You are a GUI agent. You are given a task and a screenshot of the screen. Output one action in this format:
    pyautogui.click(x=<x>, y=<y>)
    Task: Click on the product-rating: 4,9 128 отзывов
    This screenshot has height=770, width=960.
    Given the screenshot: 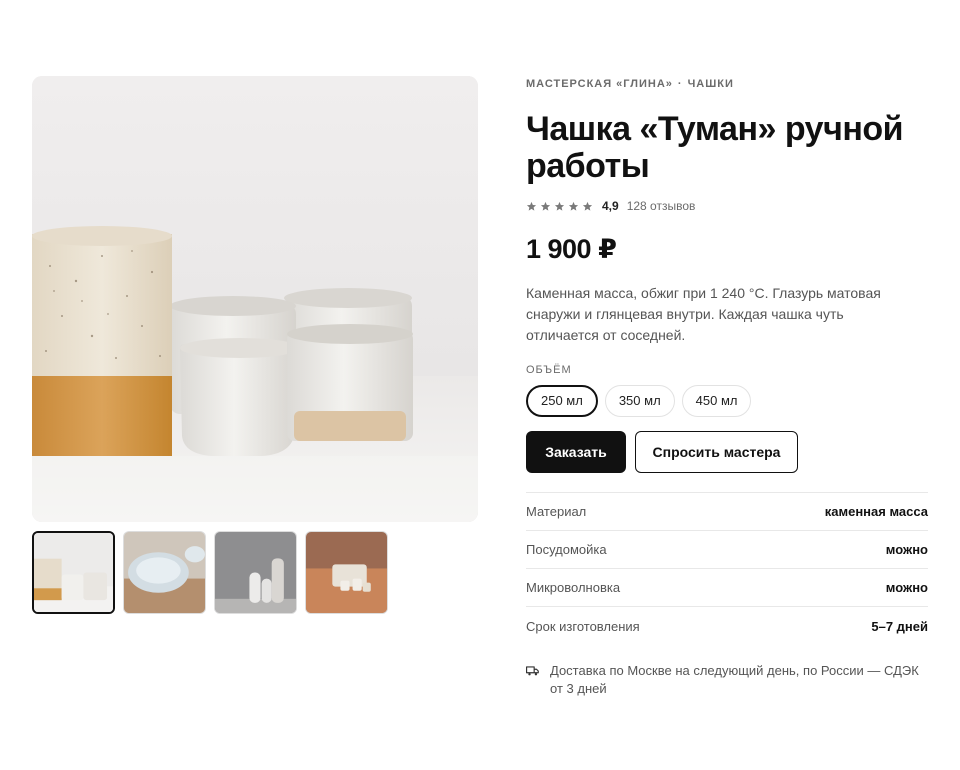 What is the action you would take?
    pyautogui.click(x=727, y=206)
    